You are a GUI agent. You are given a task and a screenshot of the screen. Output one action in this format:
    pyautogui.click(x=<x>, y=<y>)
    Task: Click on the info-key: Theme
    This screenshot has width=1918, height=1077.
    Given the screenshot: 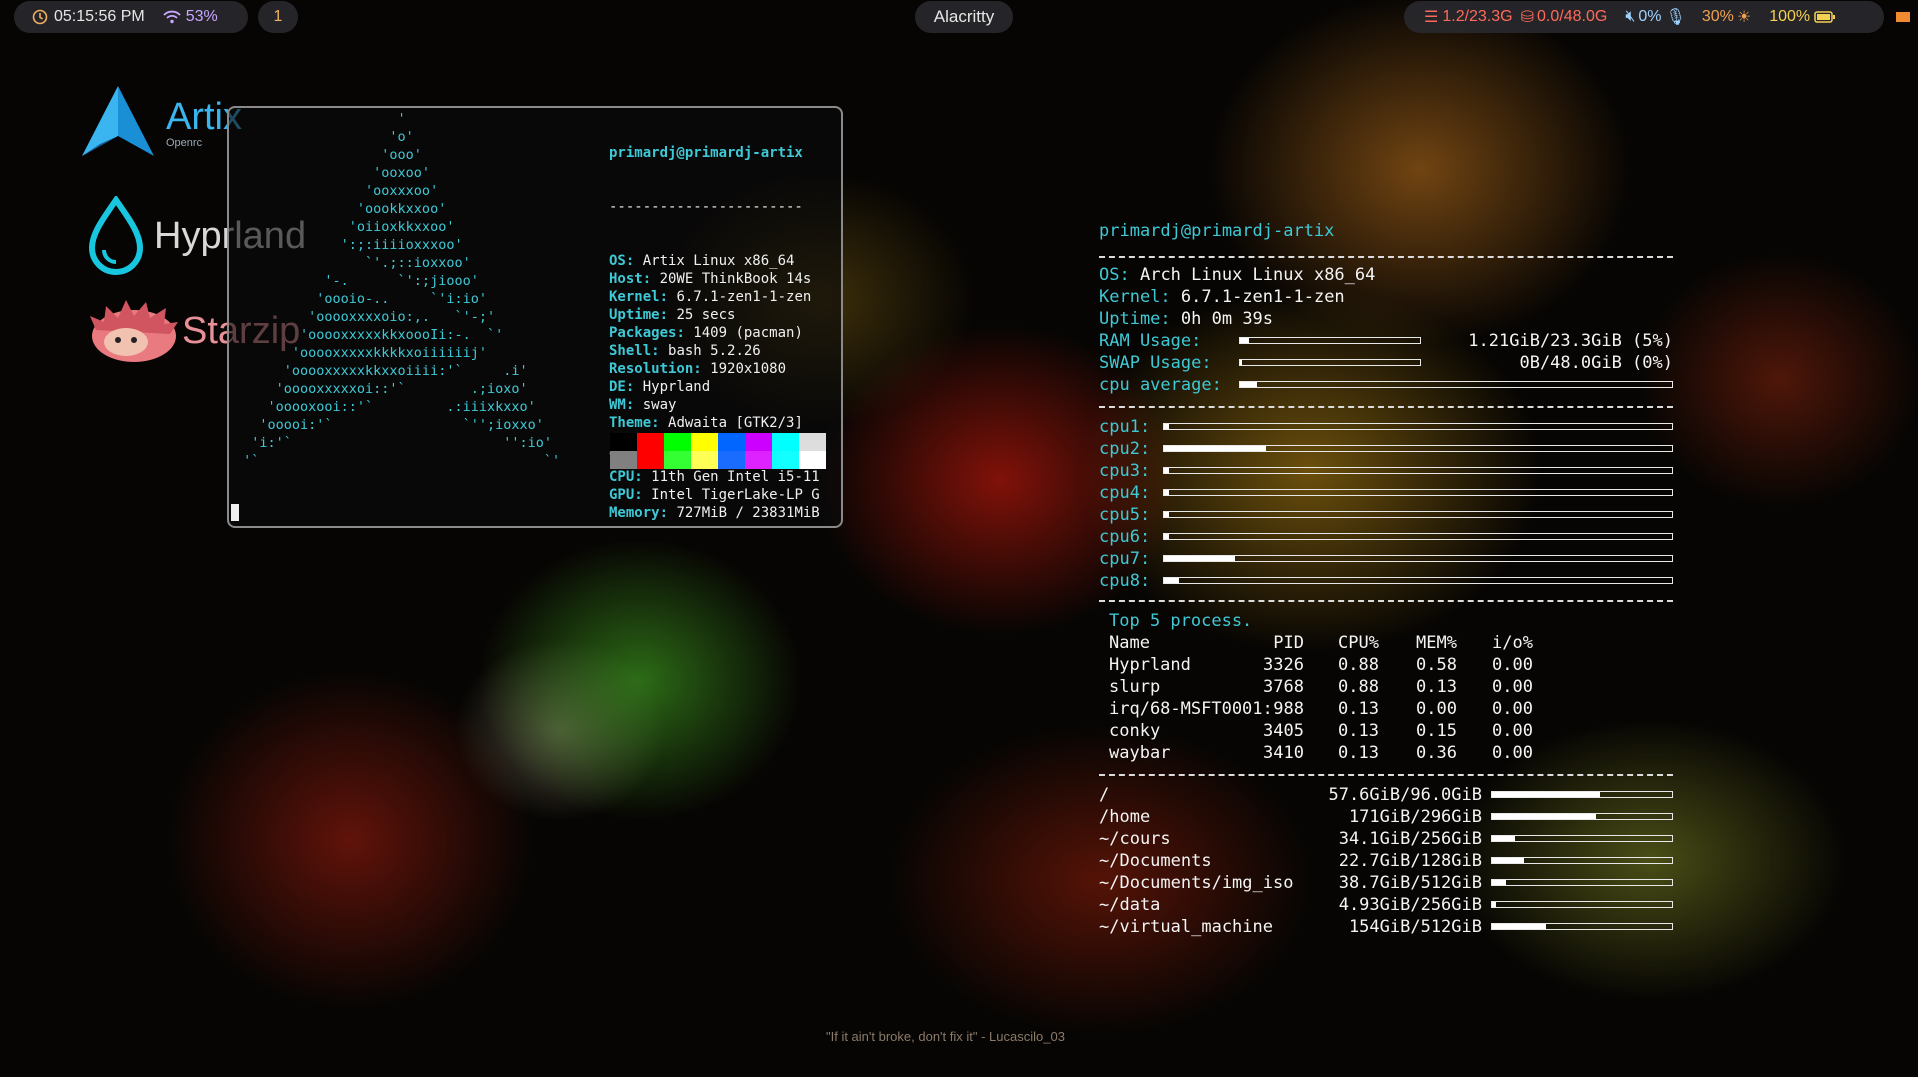 What is the action you would take?
    pyautogui.click(x=630, y=423)
    